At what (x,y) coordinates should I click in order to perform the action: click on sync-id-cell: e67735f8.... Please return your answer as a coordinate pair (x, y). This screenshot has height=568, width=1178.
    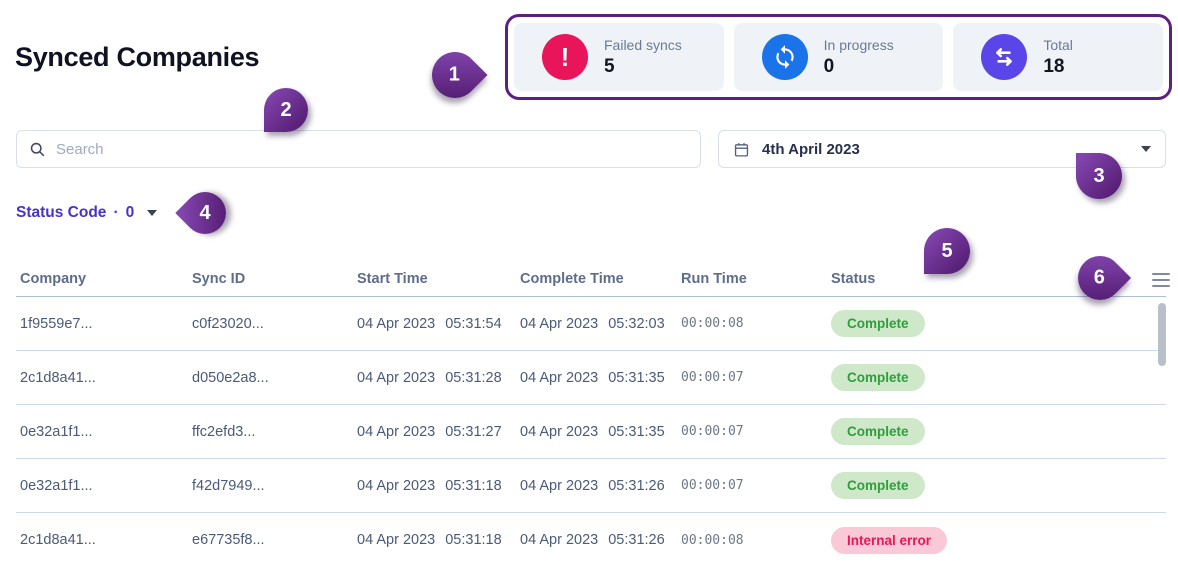
    Looking at the image, I should click on (228, 540).